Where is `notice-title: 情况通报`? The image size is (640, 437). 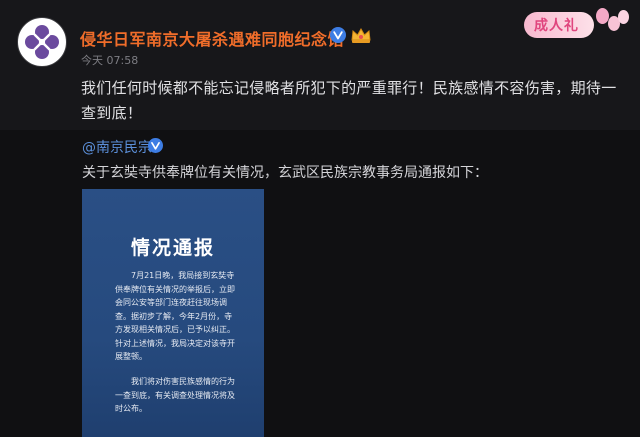
notice-title: 情况通报 is located at coordinates (172, 248).